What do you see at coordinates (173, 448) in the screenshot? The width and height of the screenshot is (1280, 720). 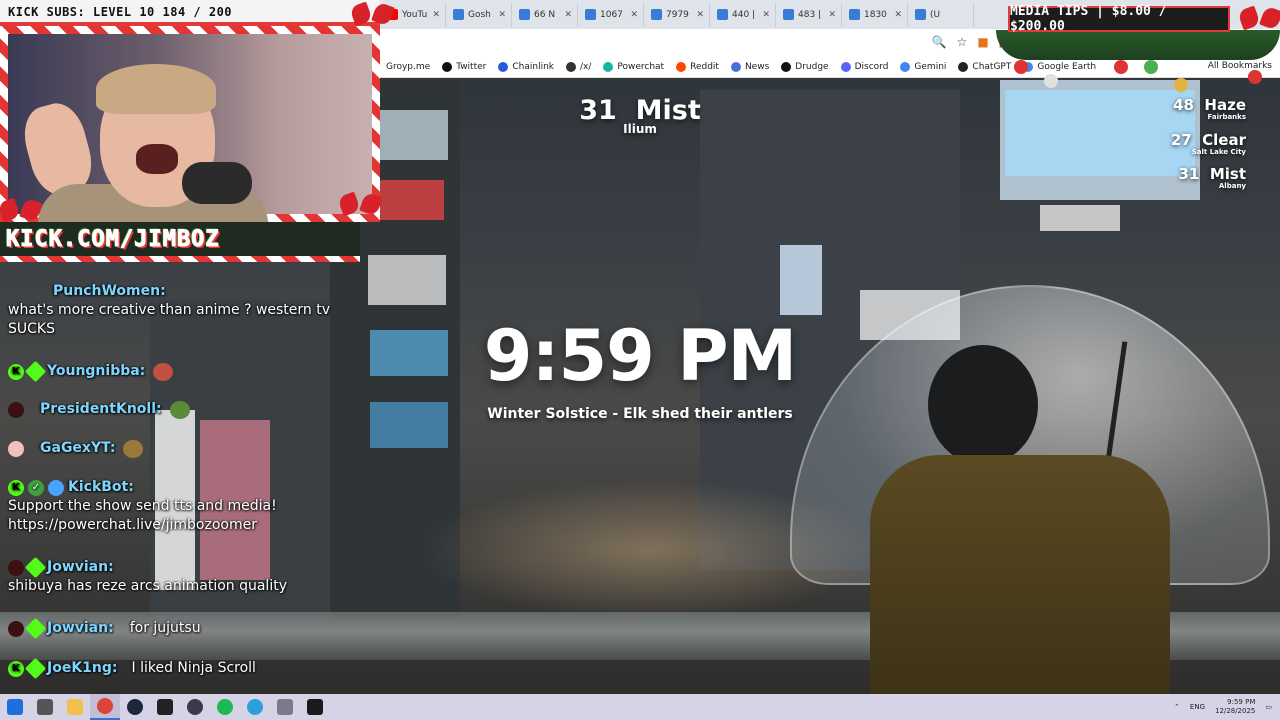 I see `chat-message: GaGexYT:` at bounding box center [173, 448].